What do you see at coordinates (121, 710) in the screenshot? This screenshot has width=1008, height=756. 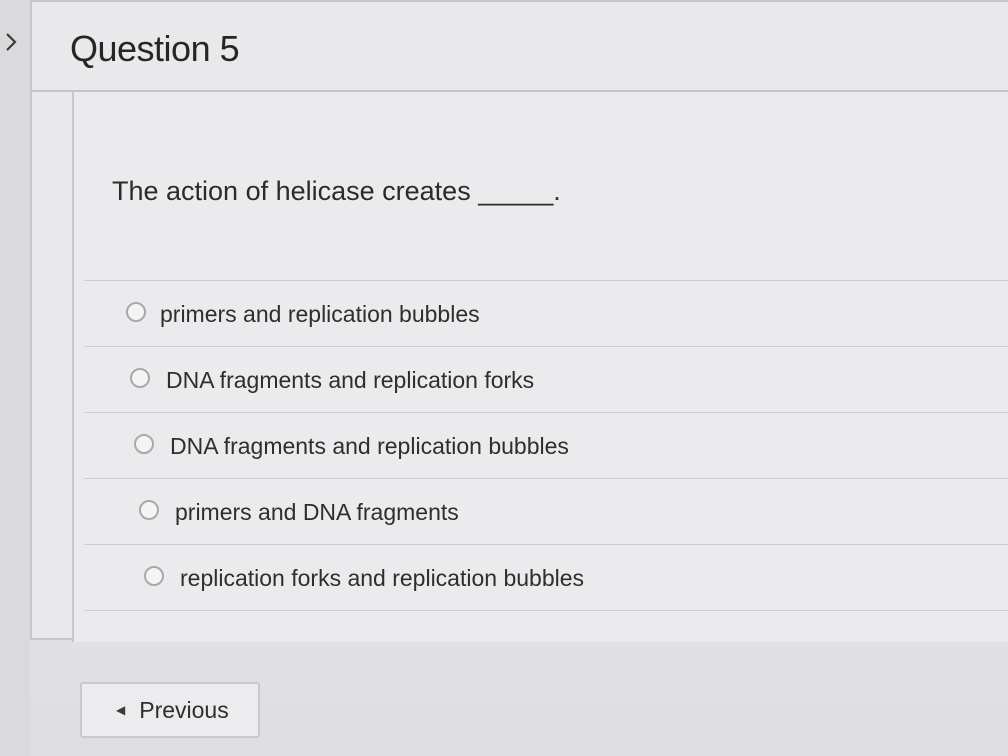 I see `caret-left-icon: ◀` at bounding box center [121, 710].